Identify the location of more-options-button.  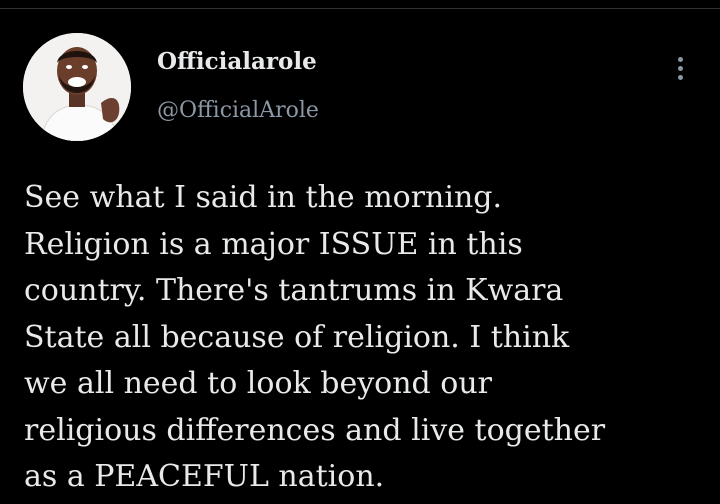
(680, 68).